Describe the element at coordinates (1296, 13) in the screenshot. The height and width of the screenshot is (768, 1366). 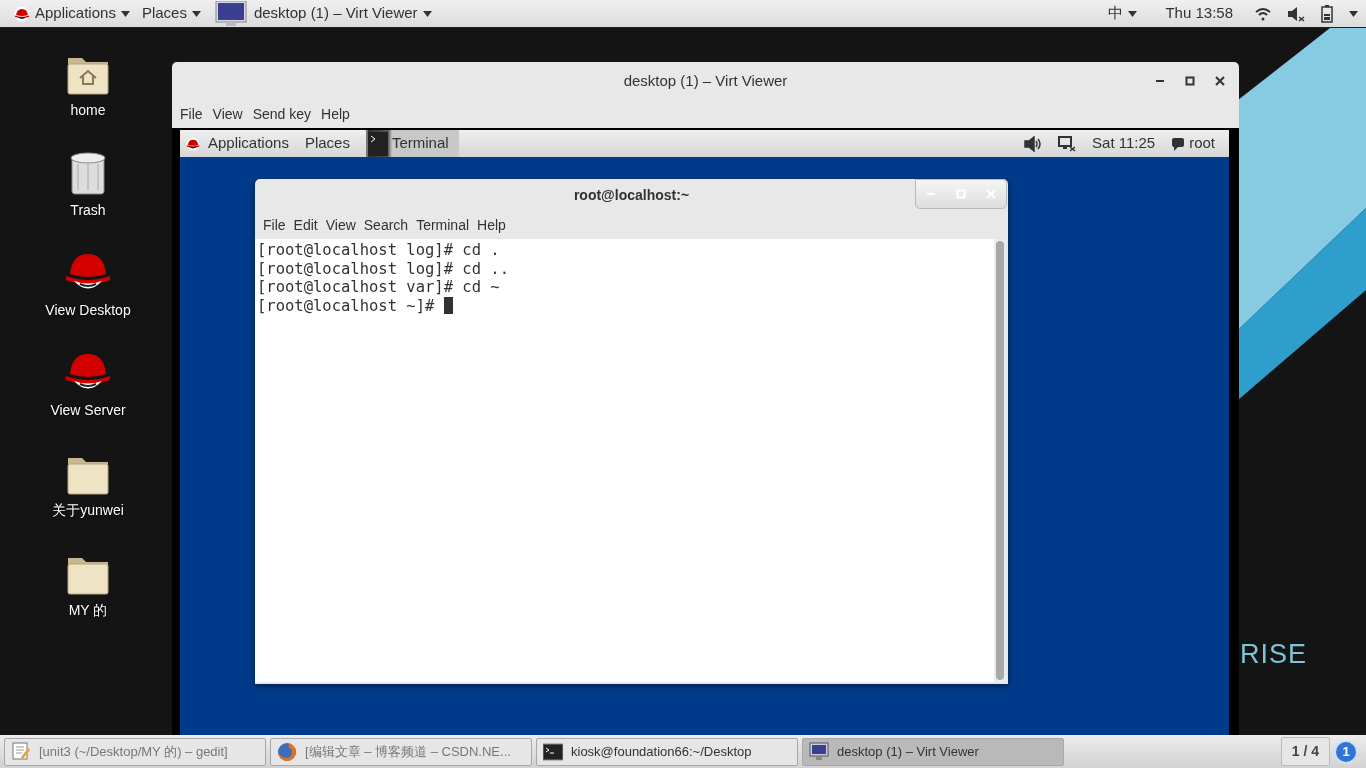
I see `speaker-muted-icon` at that location.